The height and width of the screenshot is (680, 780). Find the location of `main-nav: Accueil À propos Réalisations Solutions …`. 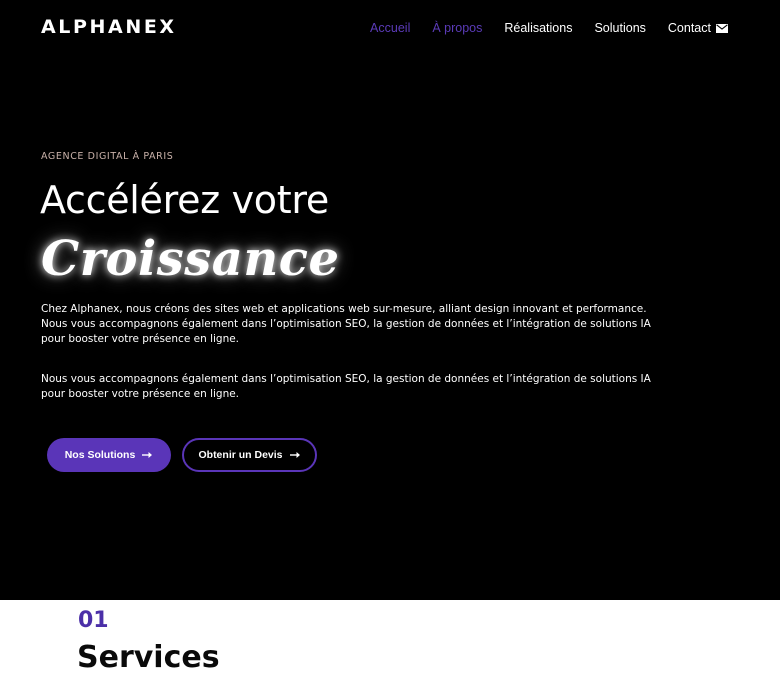

main-nav: Accueil À propos Réalisations Solutions … is located at coordinates (549, 28).